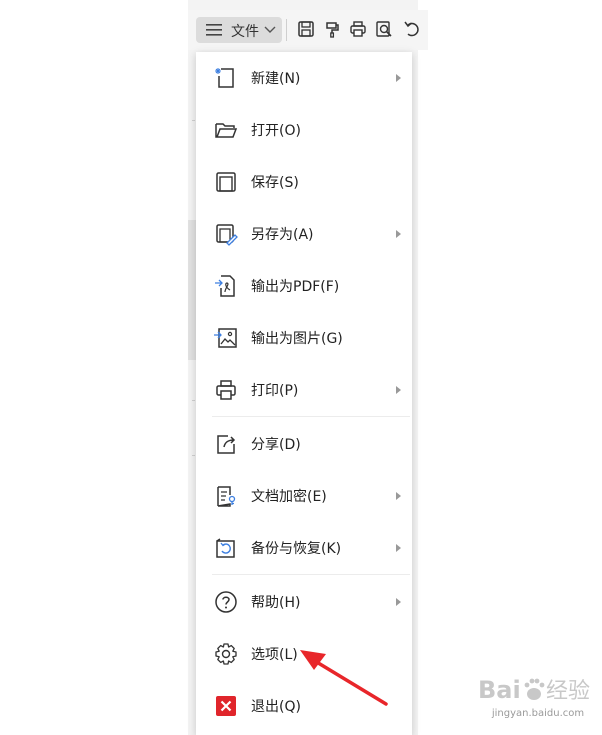 This screenshot has width=602, height=735. Describe the element at coordinates (332, 29) in the screenshot. I see `format-painter-icon` at that location.